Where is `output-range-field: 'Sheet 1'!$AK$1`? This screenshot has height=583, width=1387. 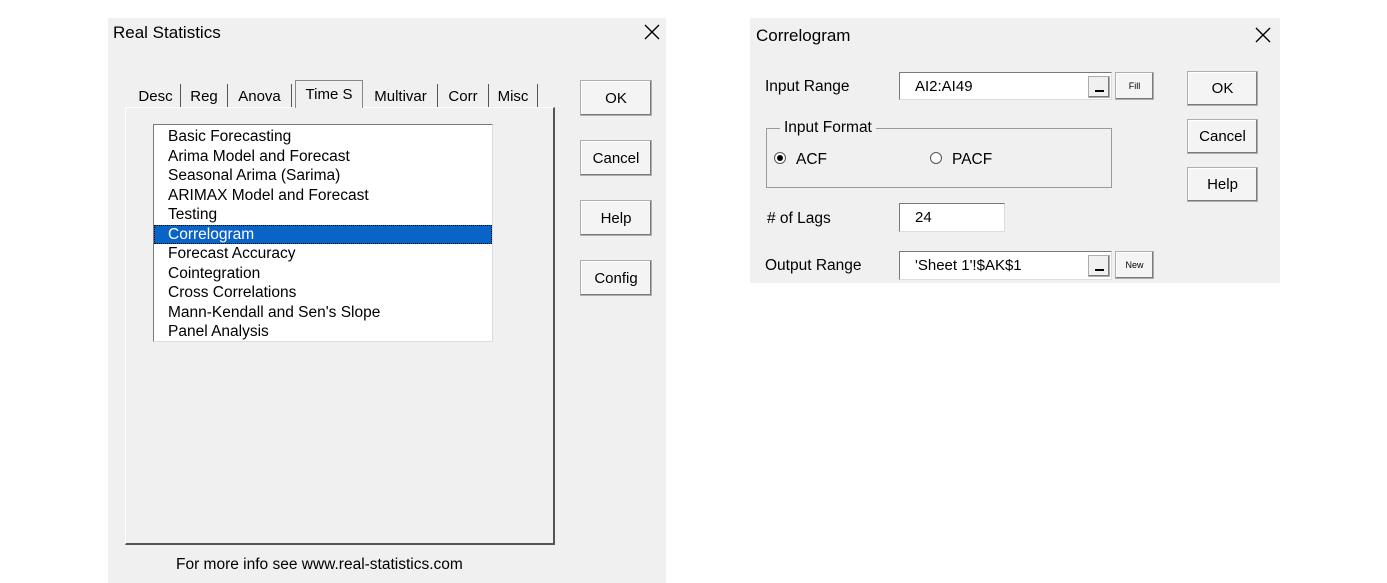 output-range-field: 'Sheet 1'!$AK$1 is located at coordinates (1005, 265).